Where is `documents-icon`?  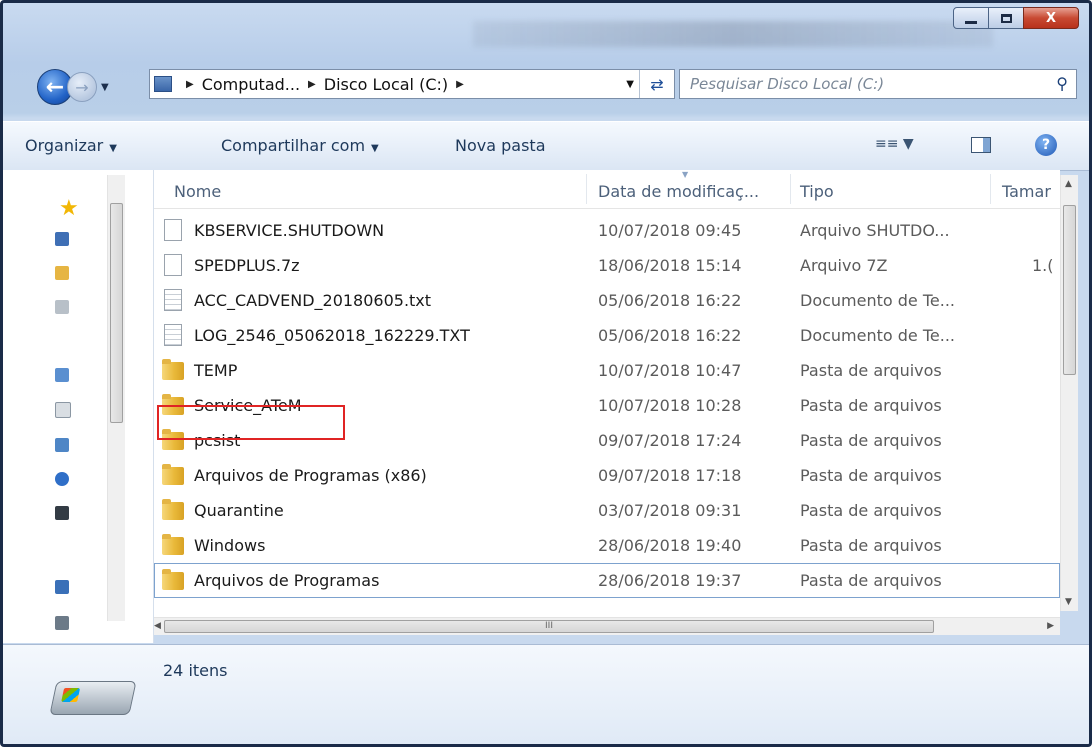
documents-icon is located at coordinates (63, 410).